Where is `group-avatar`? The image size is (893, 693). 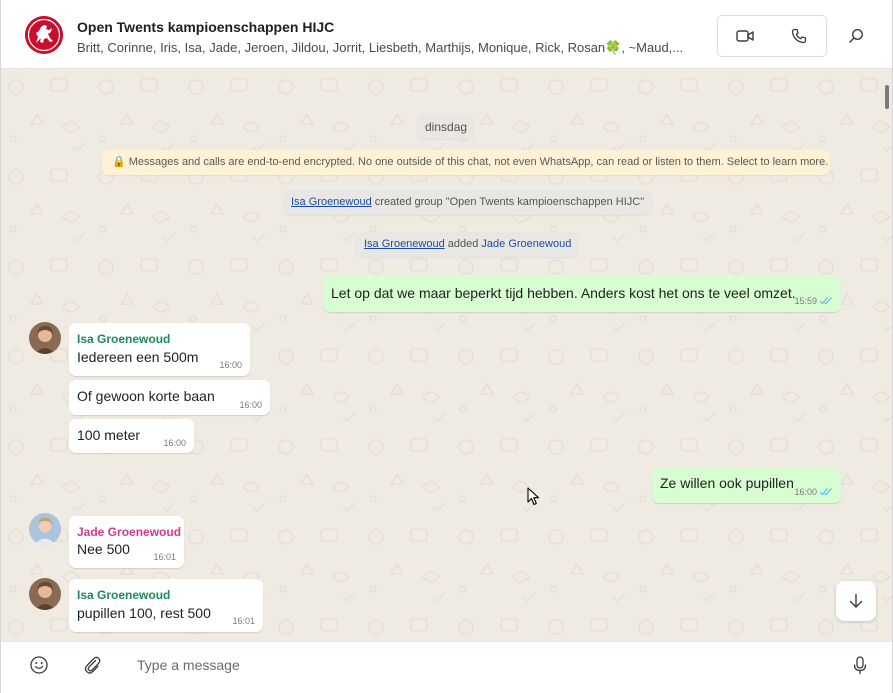 group-avatar is located at coordinates (44, 35).